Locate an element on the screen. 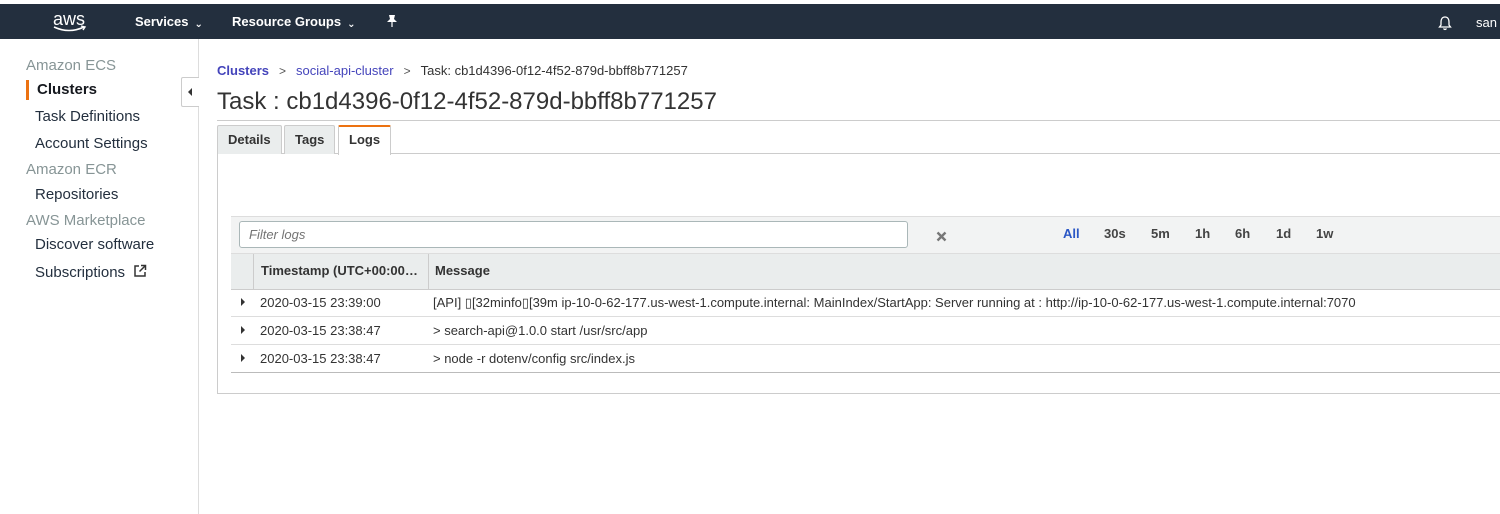  clear-filter-icon is located at coordinates (941, 238).